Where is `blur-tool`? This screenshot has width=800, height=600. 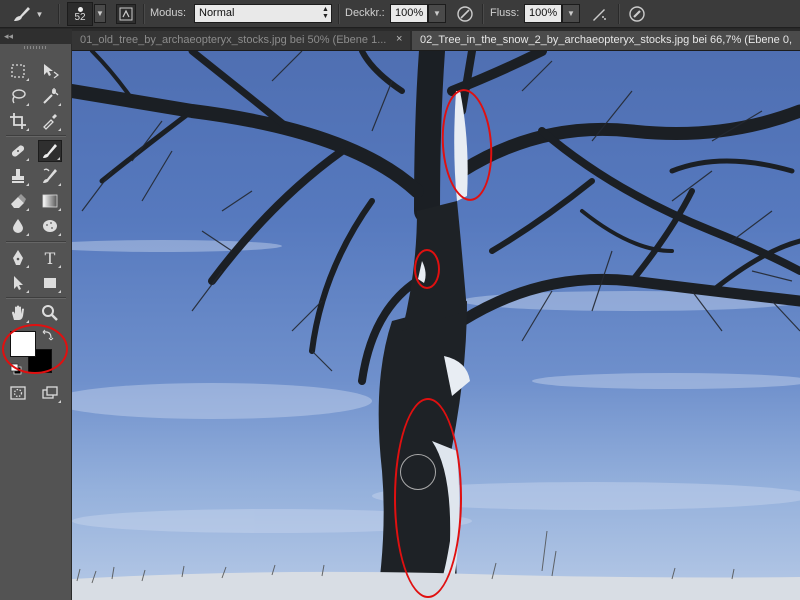
blur-tool is located at coordinates (18, 226).